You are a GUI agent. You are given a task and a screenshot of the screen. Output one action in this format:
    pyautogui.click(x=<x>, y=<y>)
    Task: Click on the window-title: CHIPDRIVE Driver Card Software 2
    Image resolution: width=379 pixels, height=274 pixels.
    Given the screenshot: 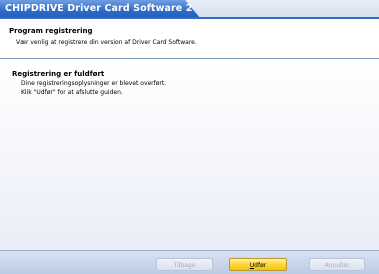 What is the action you would take?
    pyautogui.click(x=99, y=8)
    